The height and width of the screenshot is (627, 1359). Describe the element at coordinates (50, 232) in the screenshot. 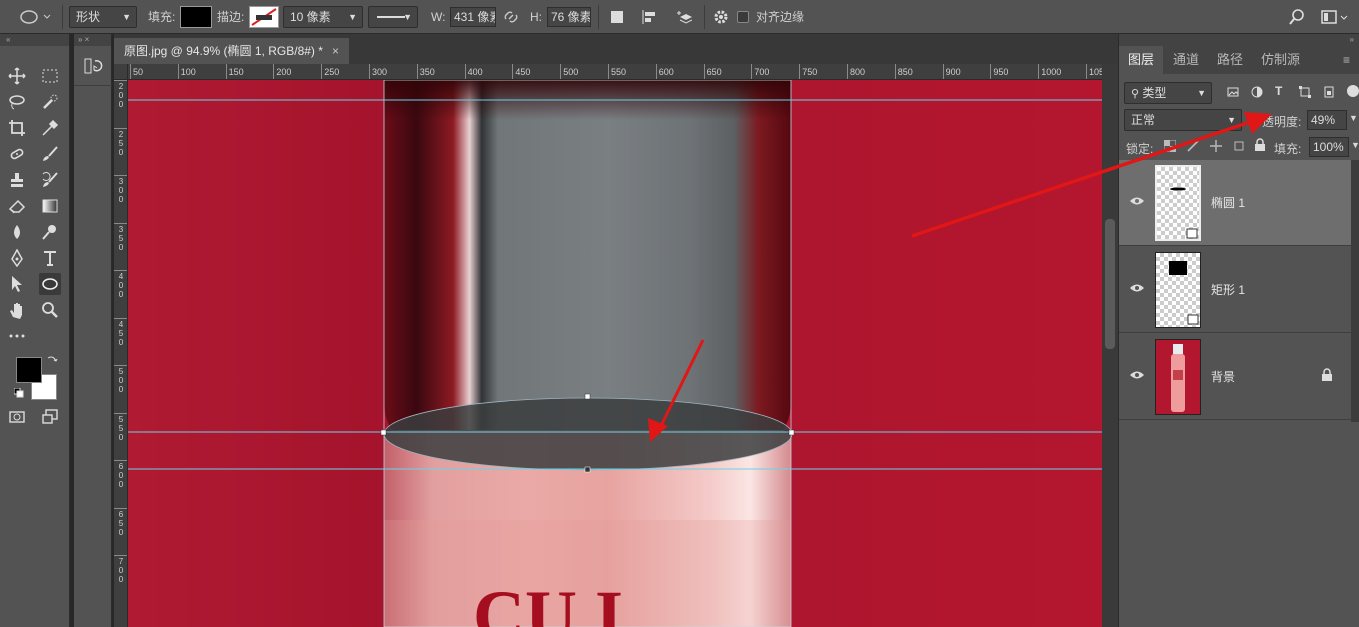

I see `dodge-tool-icon` at that location.